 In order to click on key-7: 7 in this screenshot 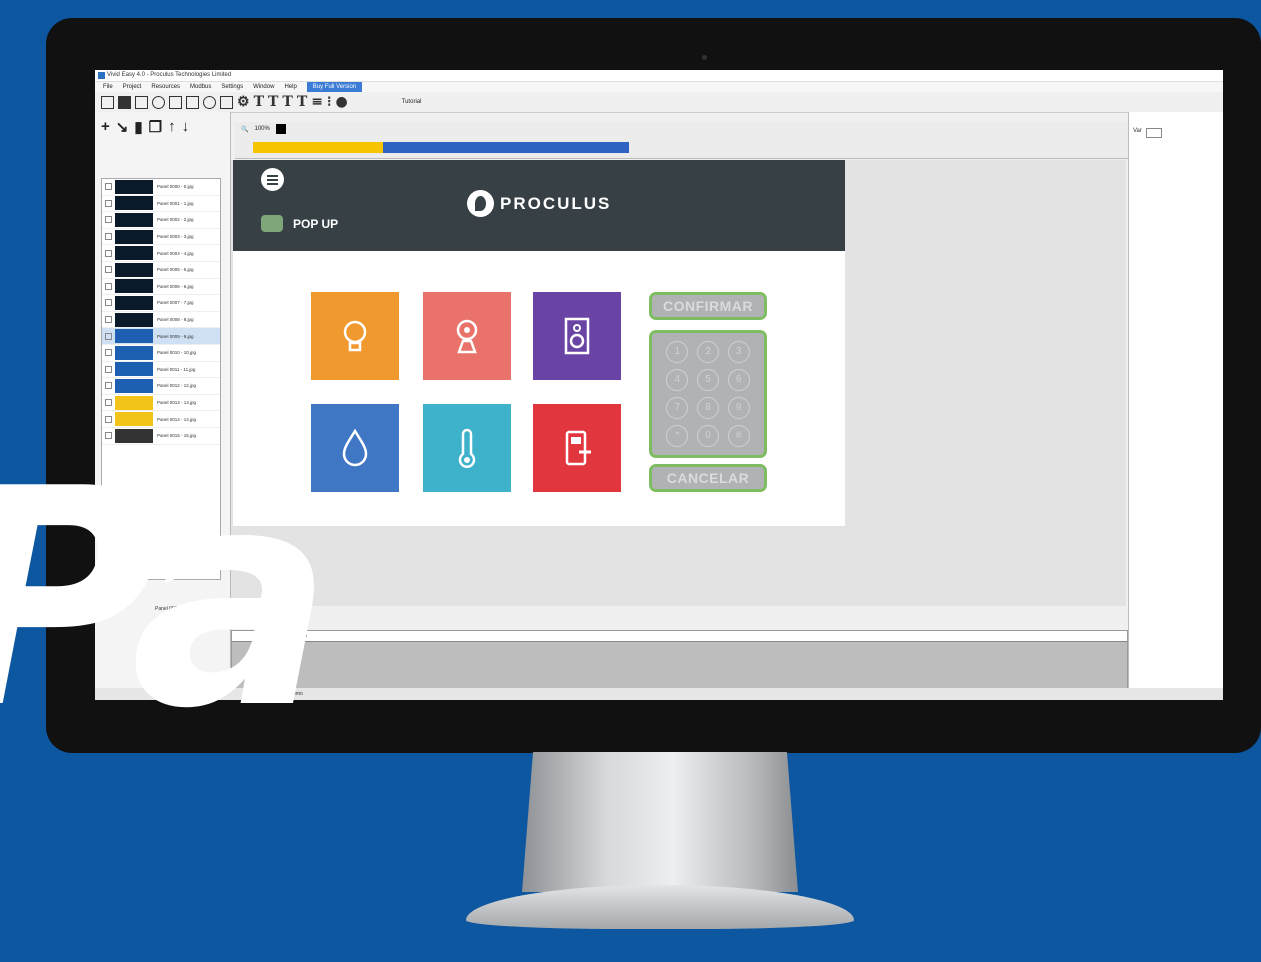, I will do `click(677, 408)`.